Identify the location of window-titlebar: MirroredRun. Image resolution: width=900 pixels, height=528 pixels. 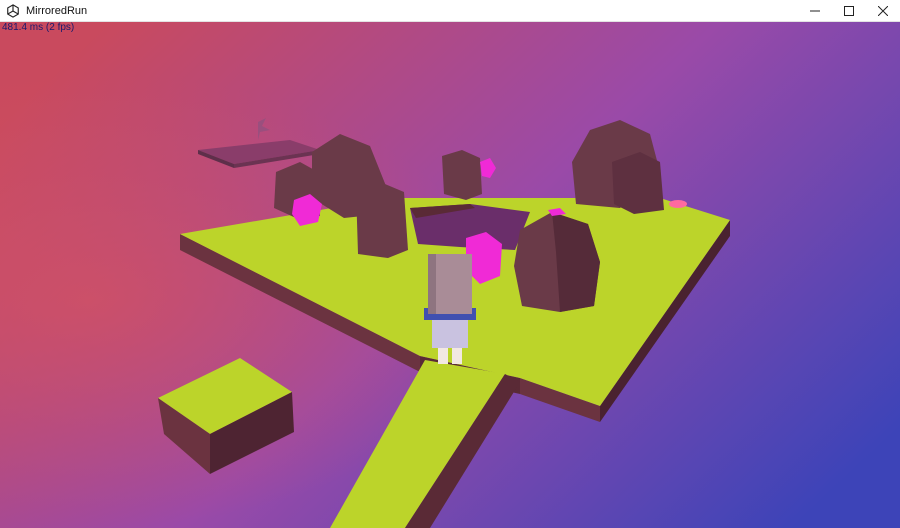
(450, 11).